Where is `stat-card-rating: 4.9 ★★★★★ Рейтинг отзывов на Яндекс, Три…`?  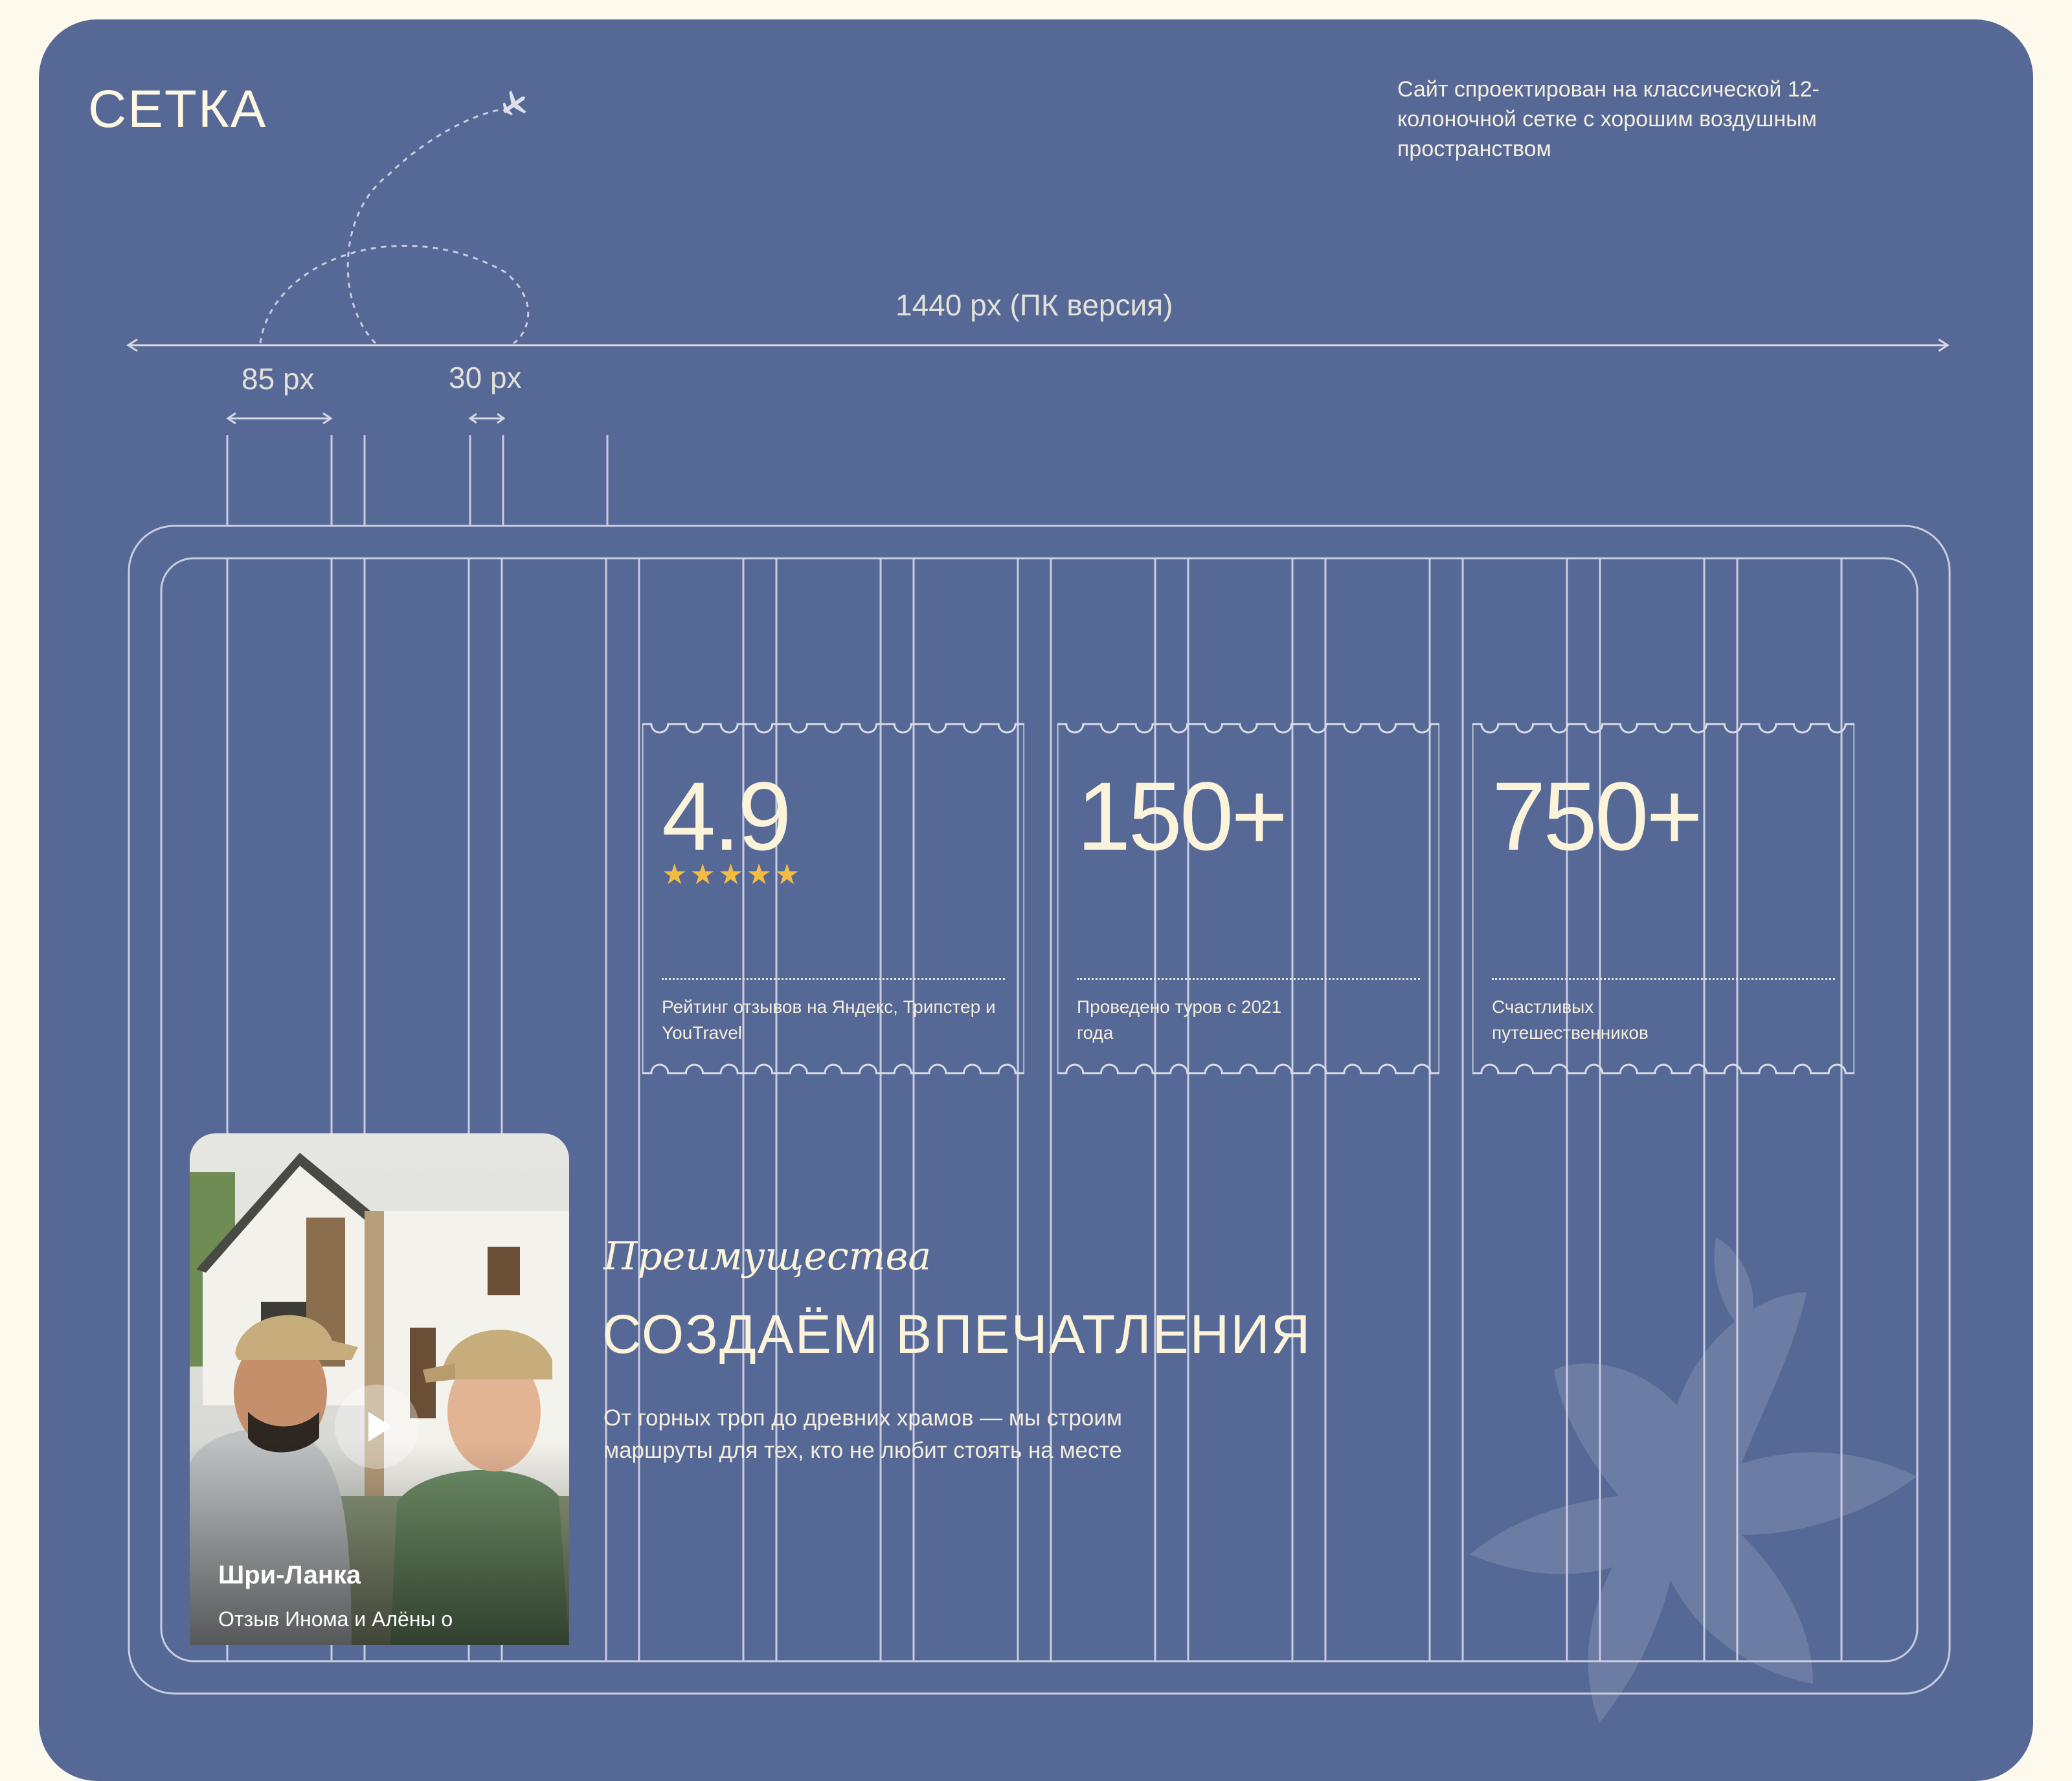
stat-card-rating: 4.9 ★★★★★ Рейтинг отзывов на Яндекс, Три… is located at coordinates (833, 899).